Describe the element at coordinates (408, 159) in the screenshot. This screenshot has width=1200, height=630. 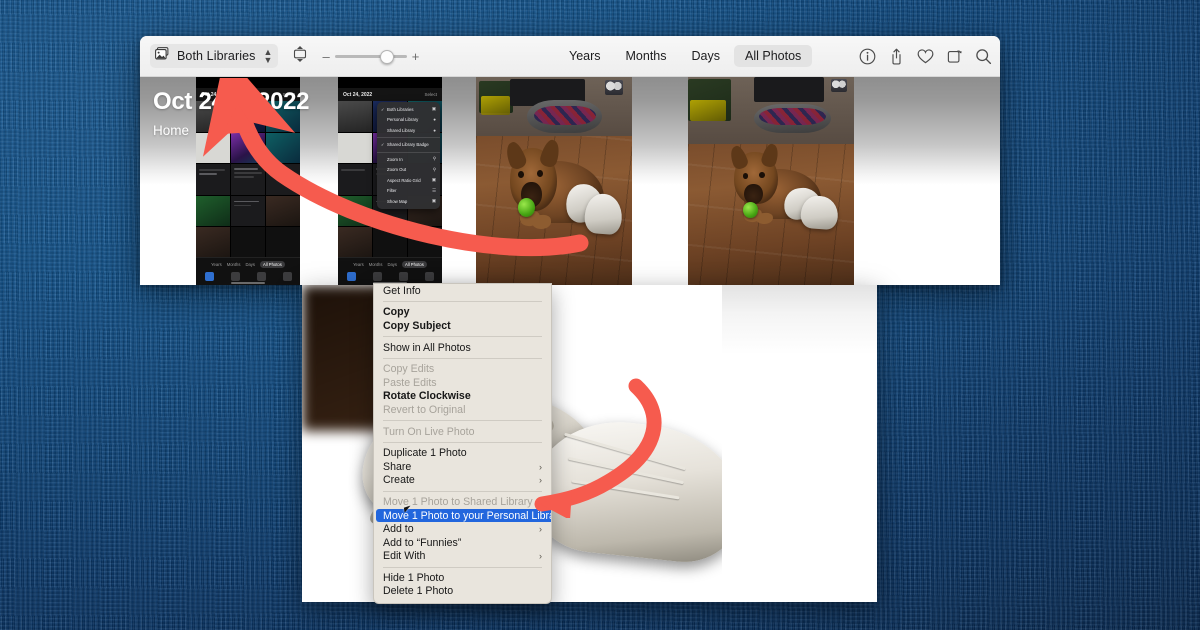
I see `ios-menu-item-zoom-in: Zoom In ⚲` at that location.